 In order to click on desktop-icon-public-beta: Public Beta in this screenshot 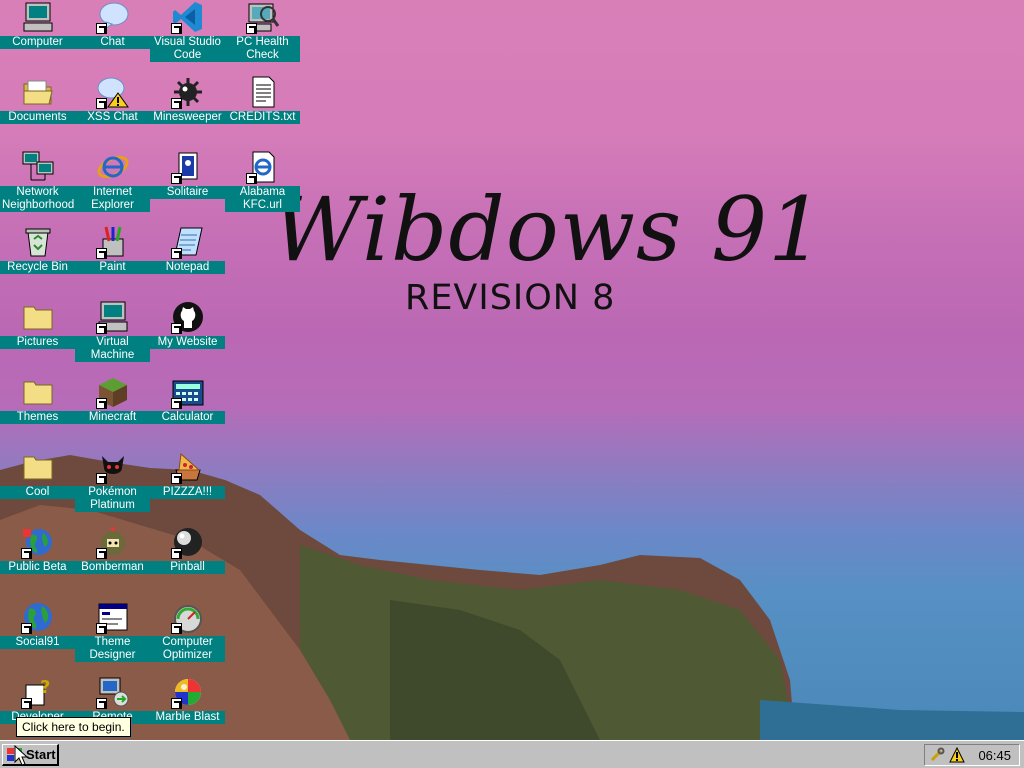, I will do `click(37, 562)`.